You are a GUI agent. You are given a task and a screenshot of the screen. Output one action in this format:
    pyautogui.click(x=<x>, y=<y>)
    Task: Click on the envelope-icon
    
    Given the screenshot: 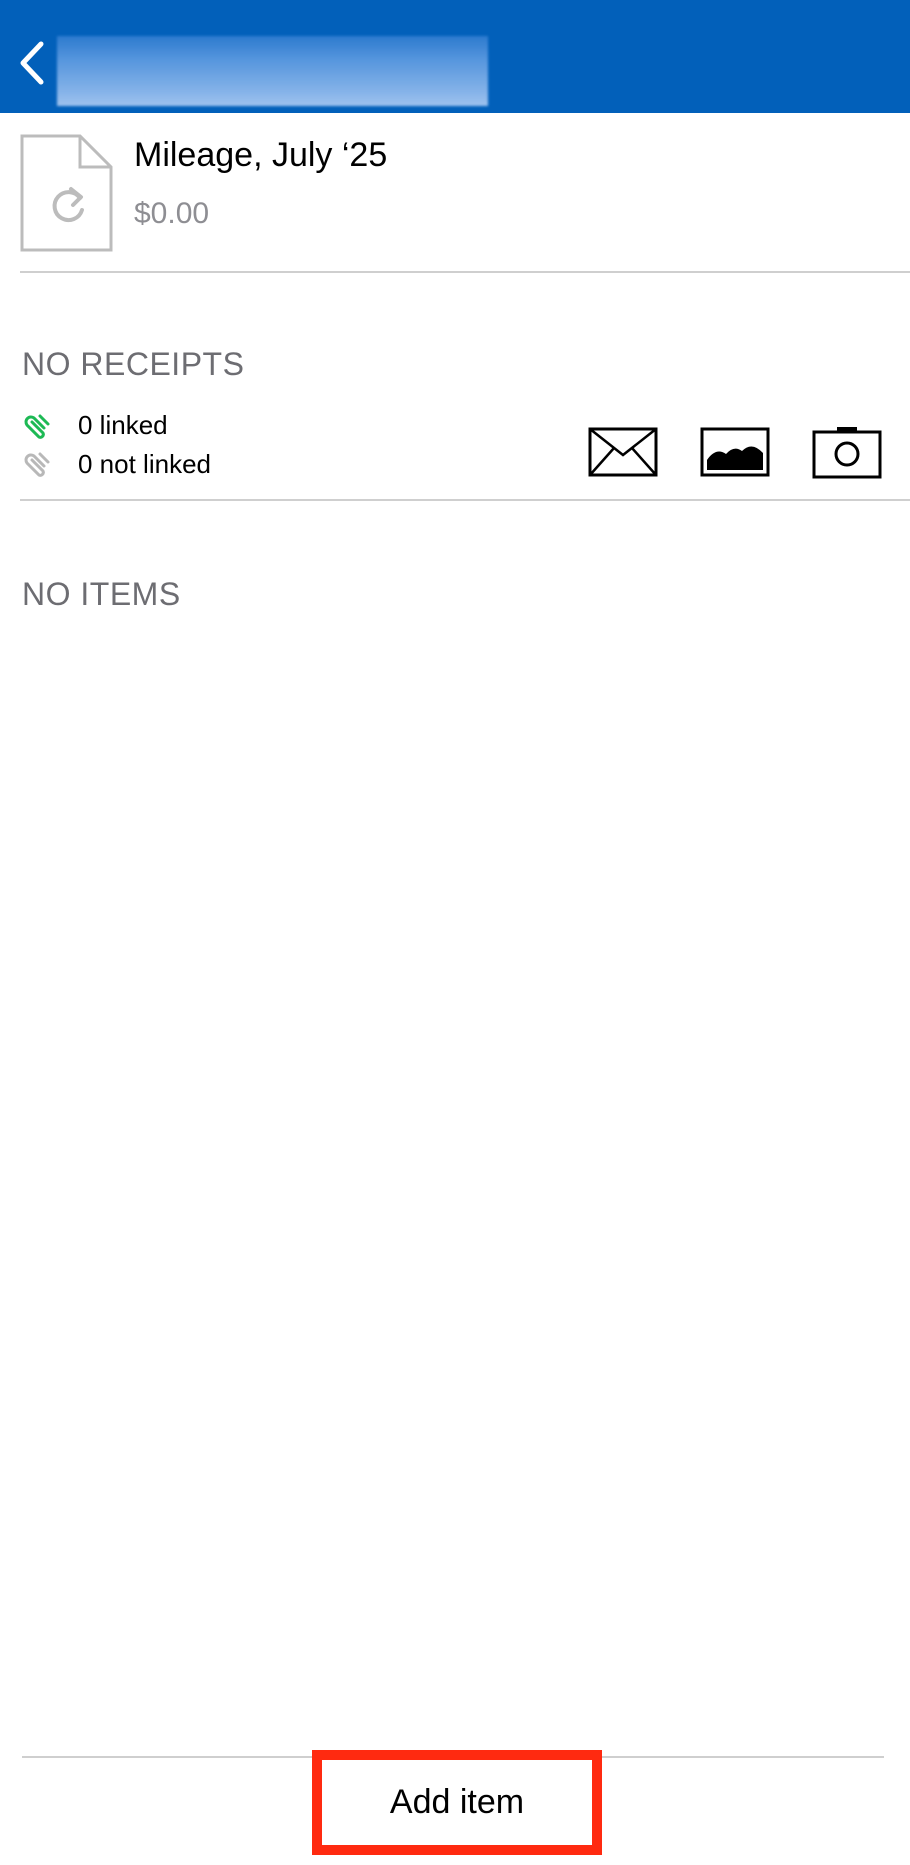 What is the action you would take?
    pyautogui.click(x=623, y=452)
    